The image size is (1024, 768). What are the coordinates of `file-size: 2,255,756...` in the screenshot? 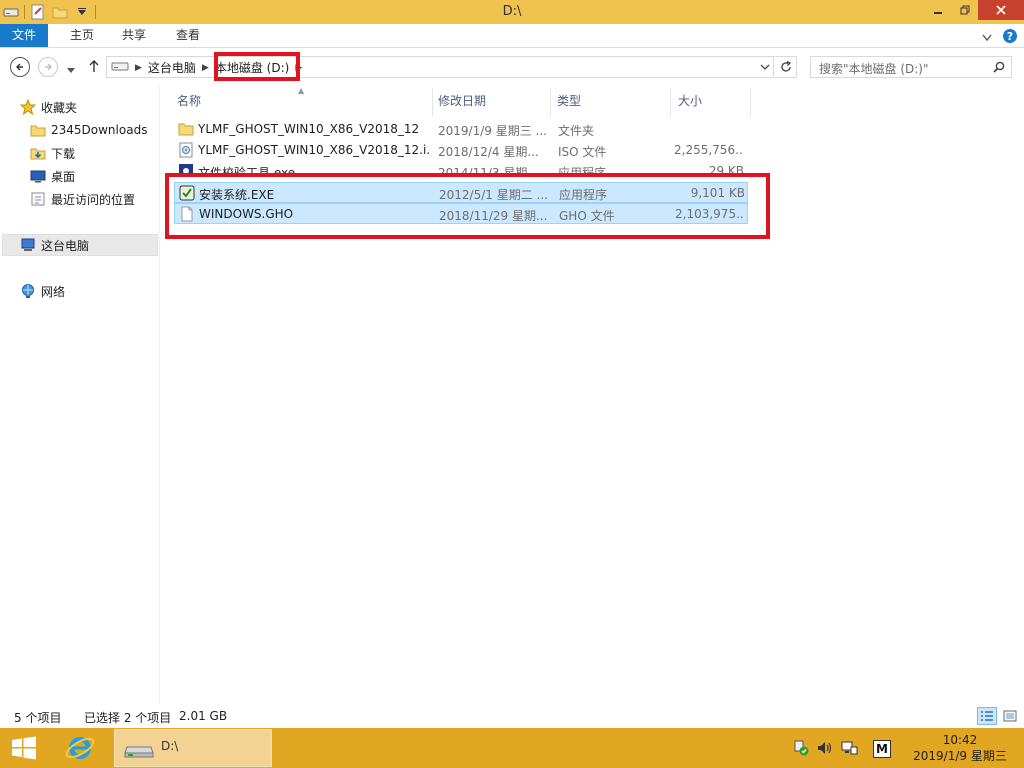 It's located at (709, 150).